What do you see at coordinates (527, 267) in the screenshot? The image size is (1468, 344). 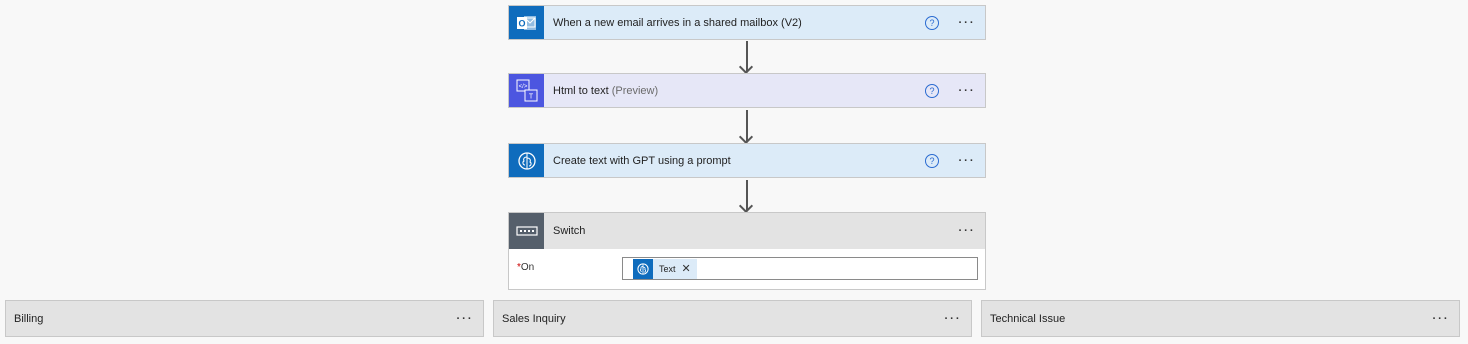 I see `on-label: On` at bounding box center [527, 267].